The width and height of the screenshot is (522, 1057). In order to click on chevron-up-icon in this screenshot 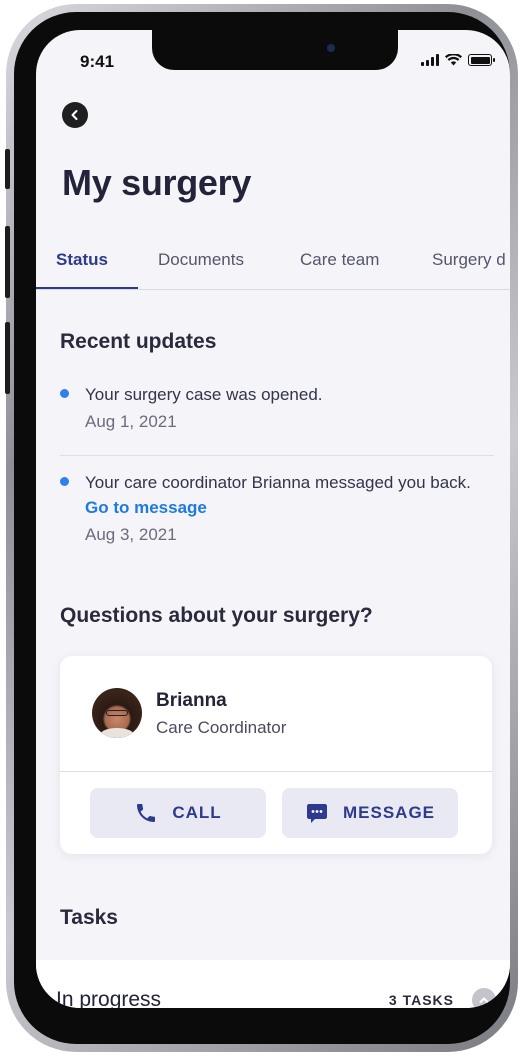, I will do `click(484, 1000)`.